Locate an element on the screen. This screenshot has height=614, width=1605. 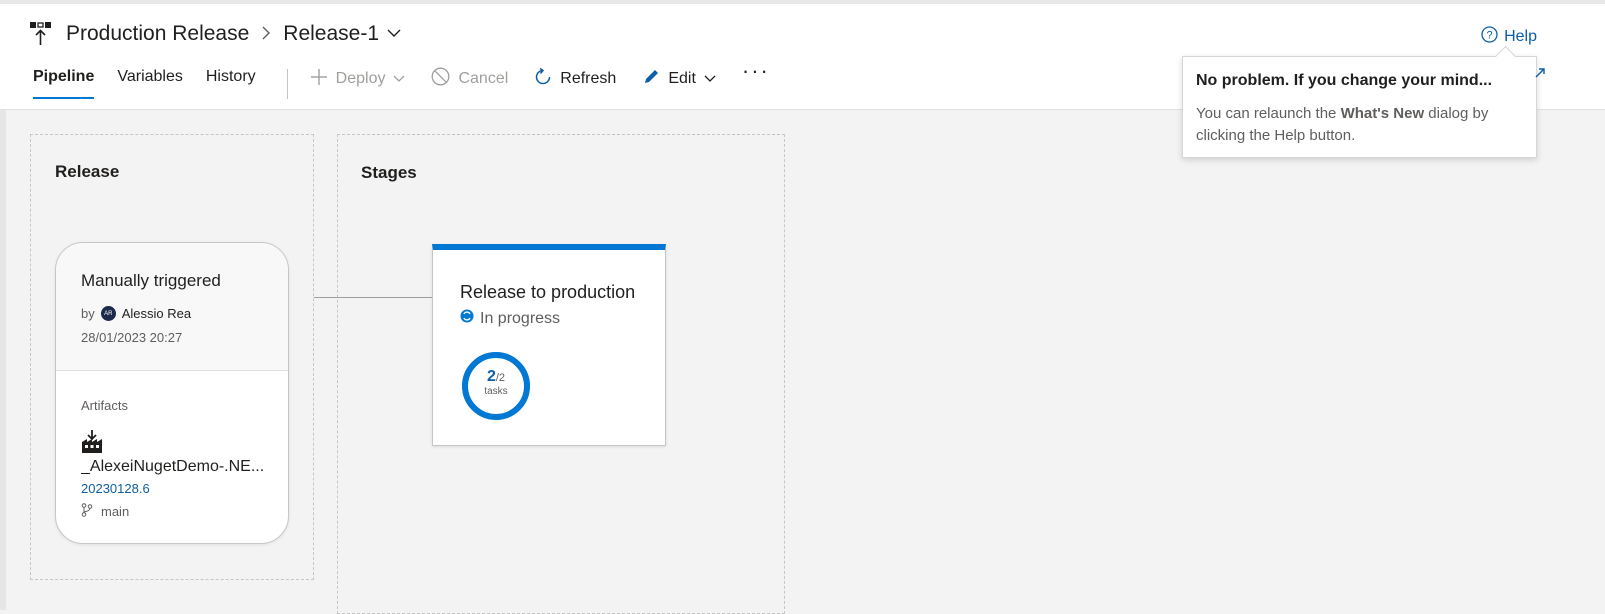
edit-label: Edit is located at coordinates (682, 78).